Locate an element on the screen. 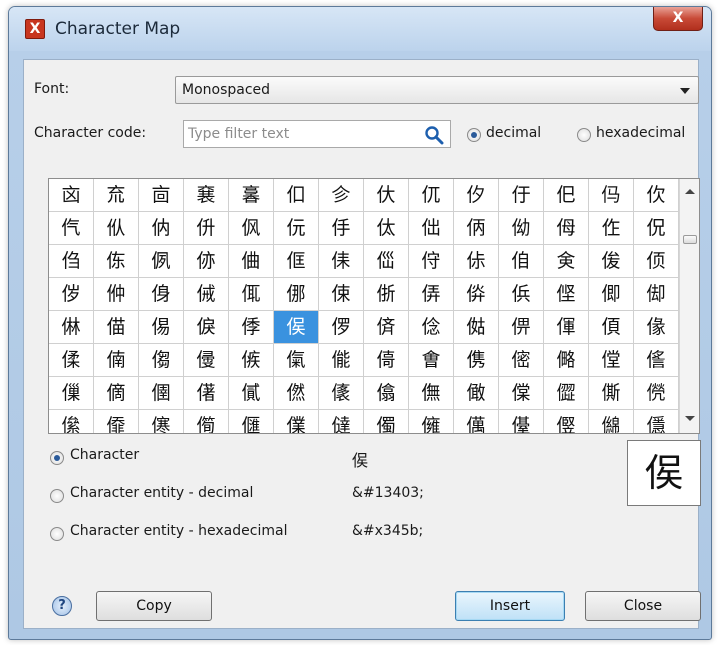  search-icon is located at coordinates (434, 135).